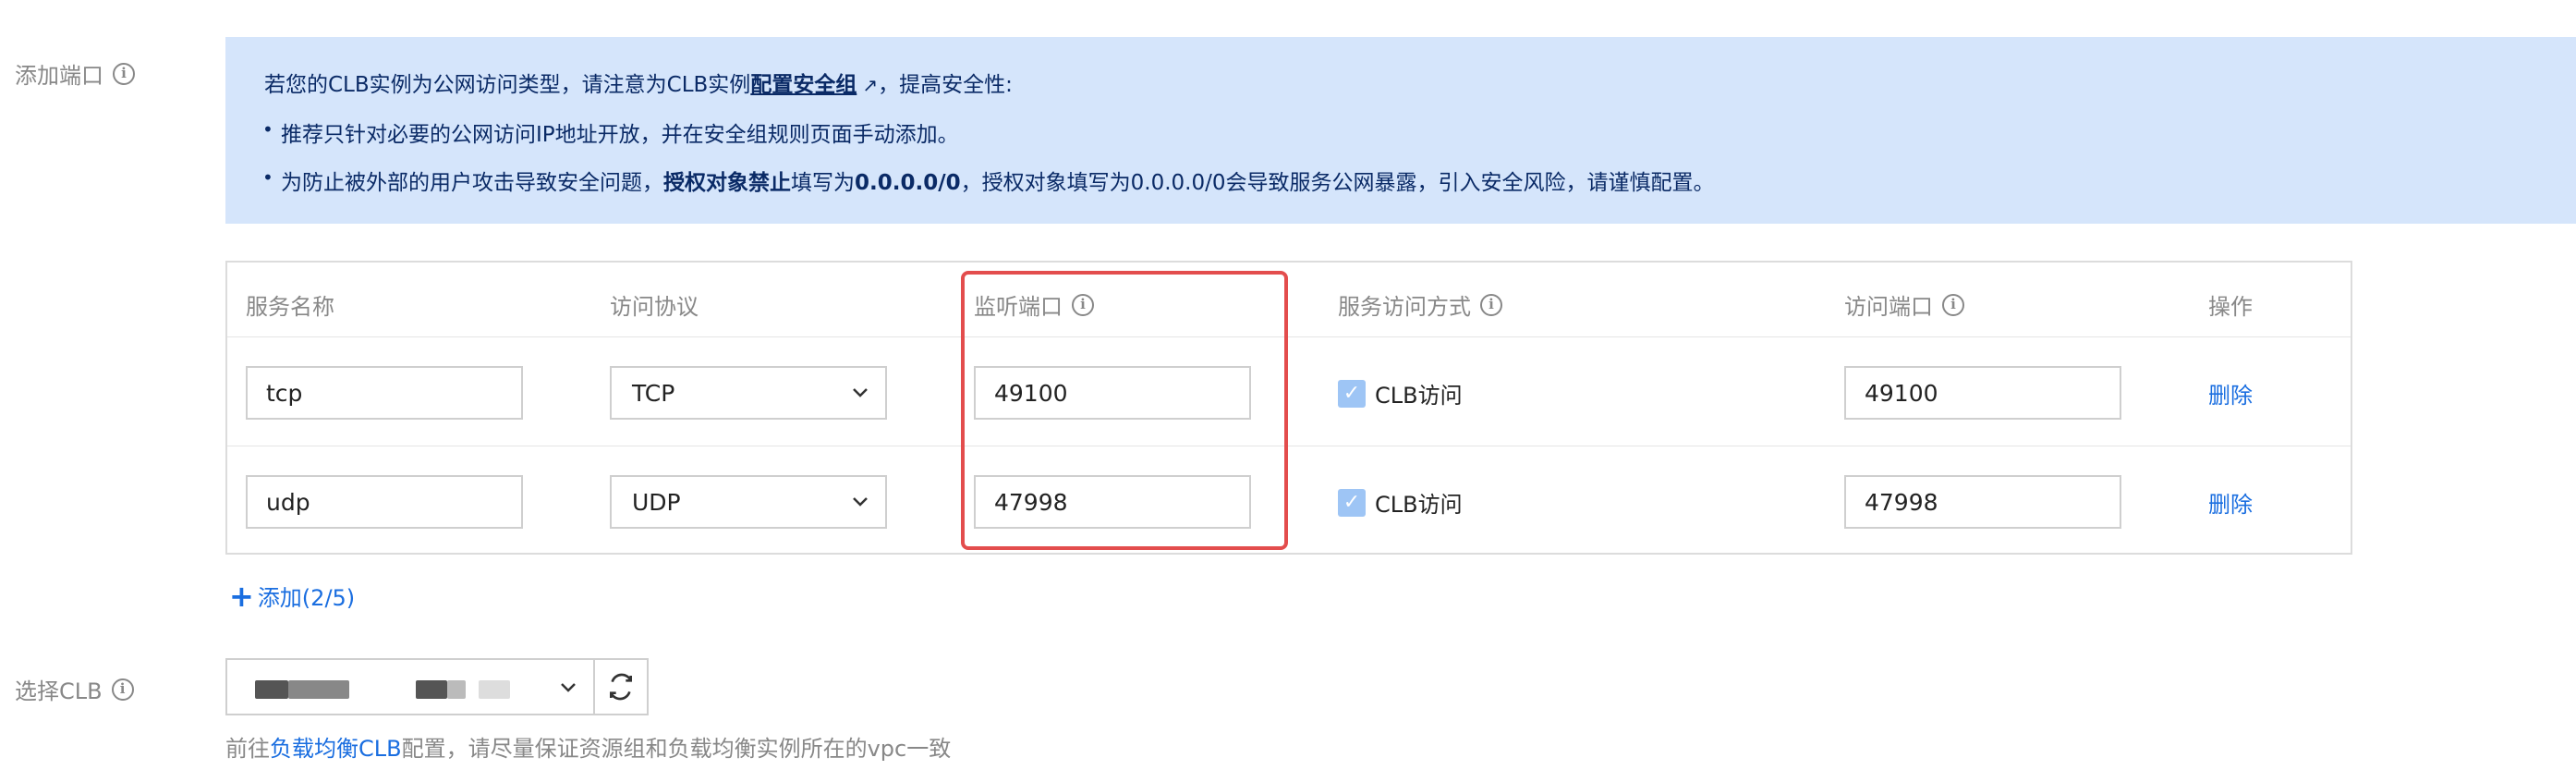 The width and height of the screenshot is (2576, 782). I want to click on hint-text: 前往, so click(247, 749).